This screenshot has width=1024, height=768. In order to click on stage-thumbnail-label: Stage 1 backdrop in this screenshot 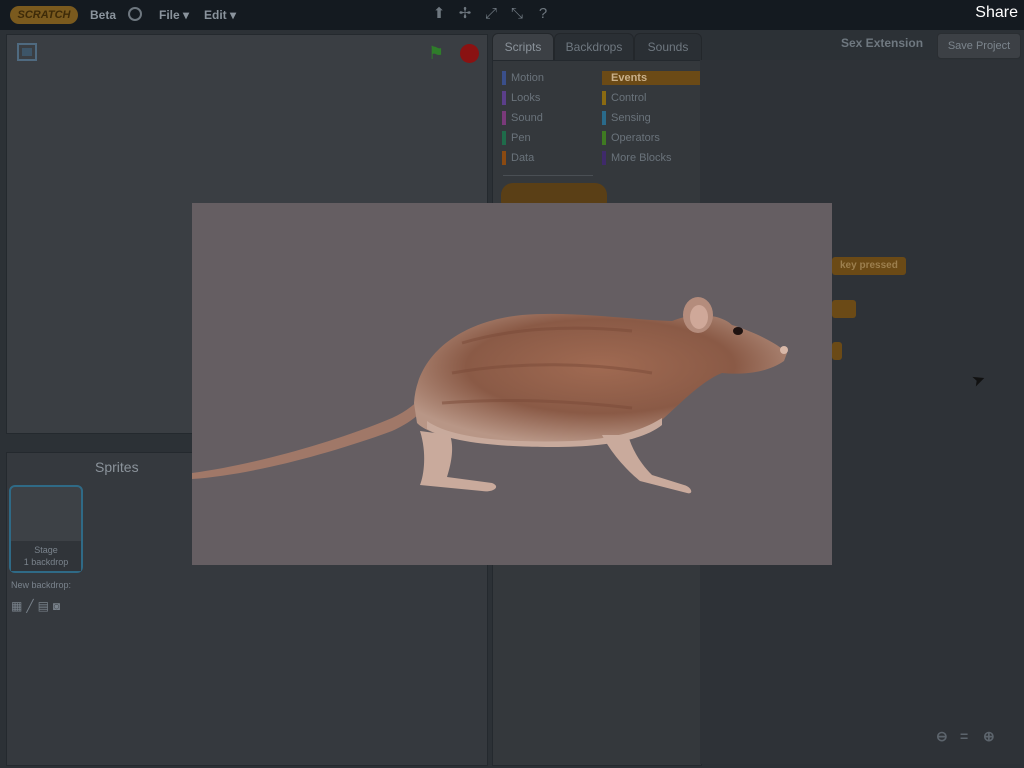, I will do `click(46, 556)`.